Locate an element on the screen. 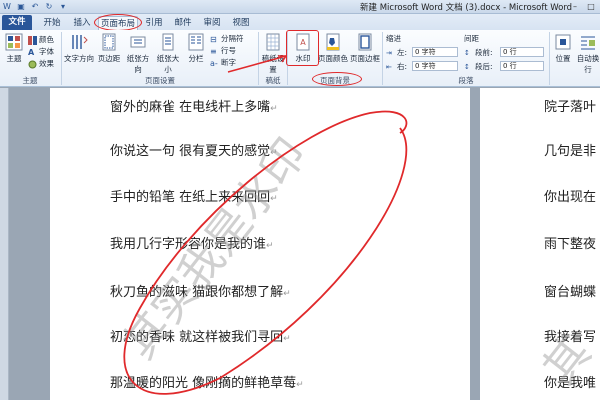  indent-right-text: 右: is located at coordinates (402, 66).